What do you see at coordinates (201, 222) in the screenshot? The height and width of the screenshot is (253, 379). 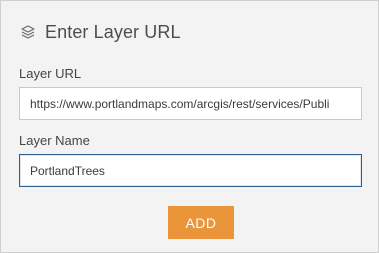 I see `add-button: ADD` at bounding box center [201, 222].